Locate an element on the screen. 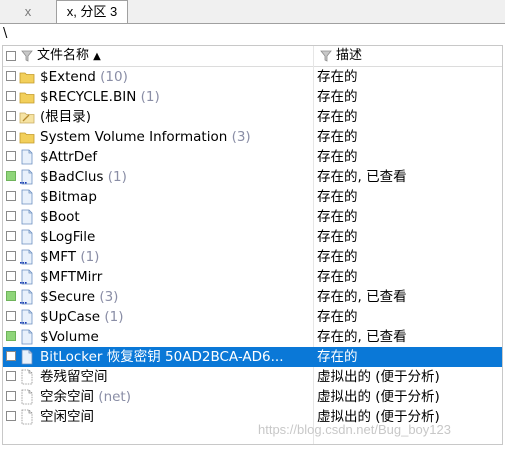 This screenshot has width=505, height=450. table-row: BitLocker 恢复密钥 50AD2BCA-AD6... 存在的 is located at coordinates (252, 357).